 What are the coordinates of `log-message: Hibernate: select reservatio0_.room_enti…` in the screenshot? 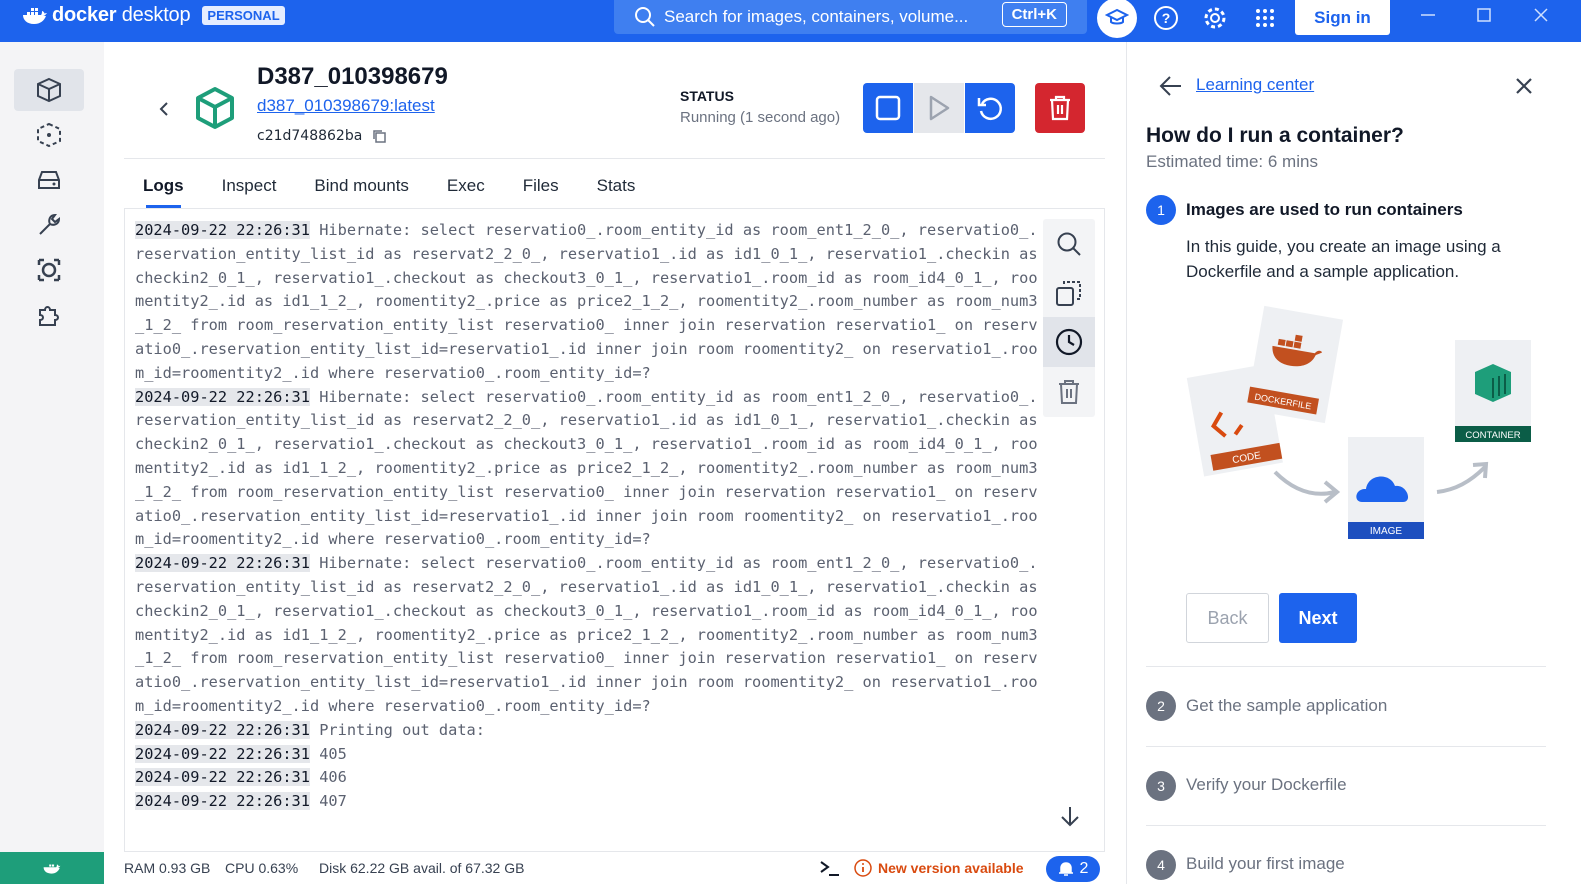 It's located at (586, 468).